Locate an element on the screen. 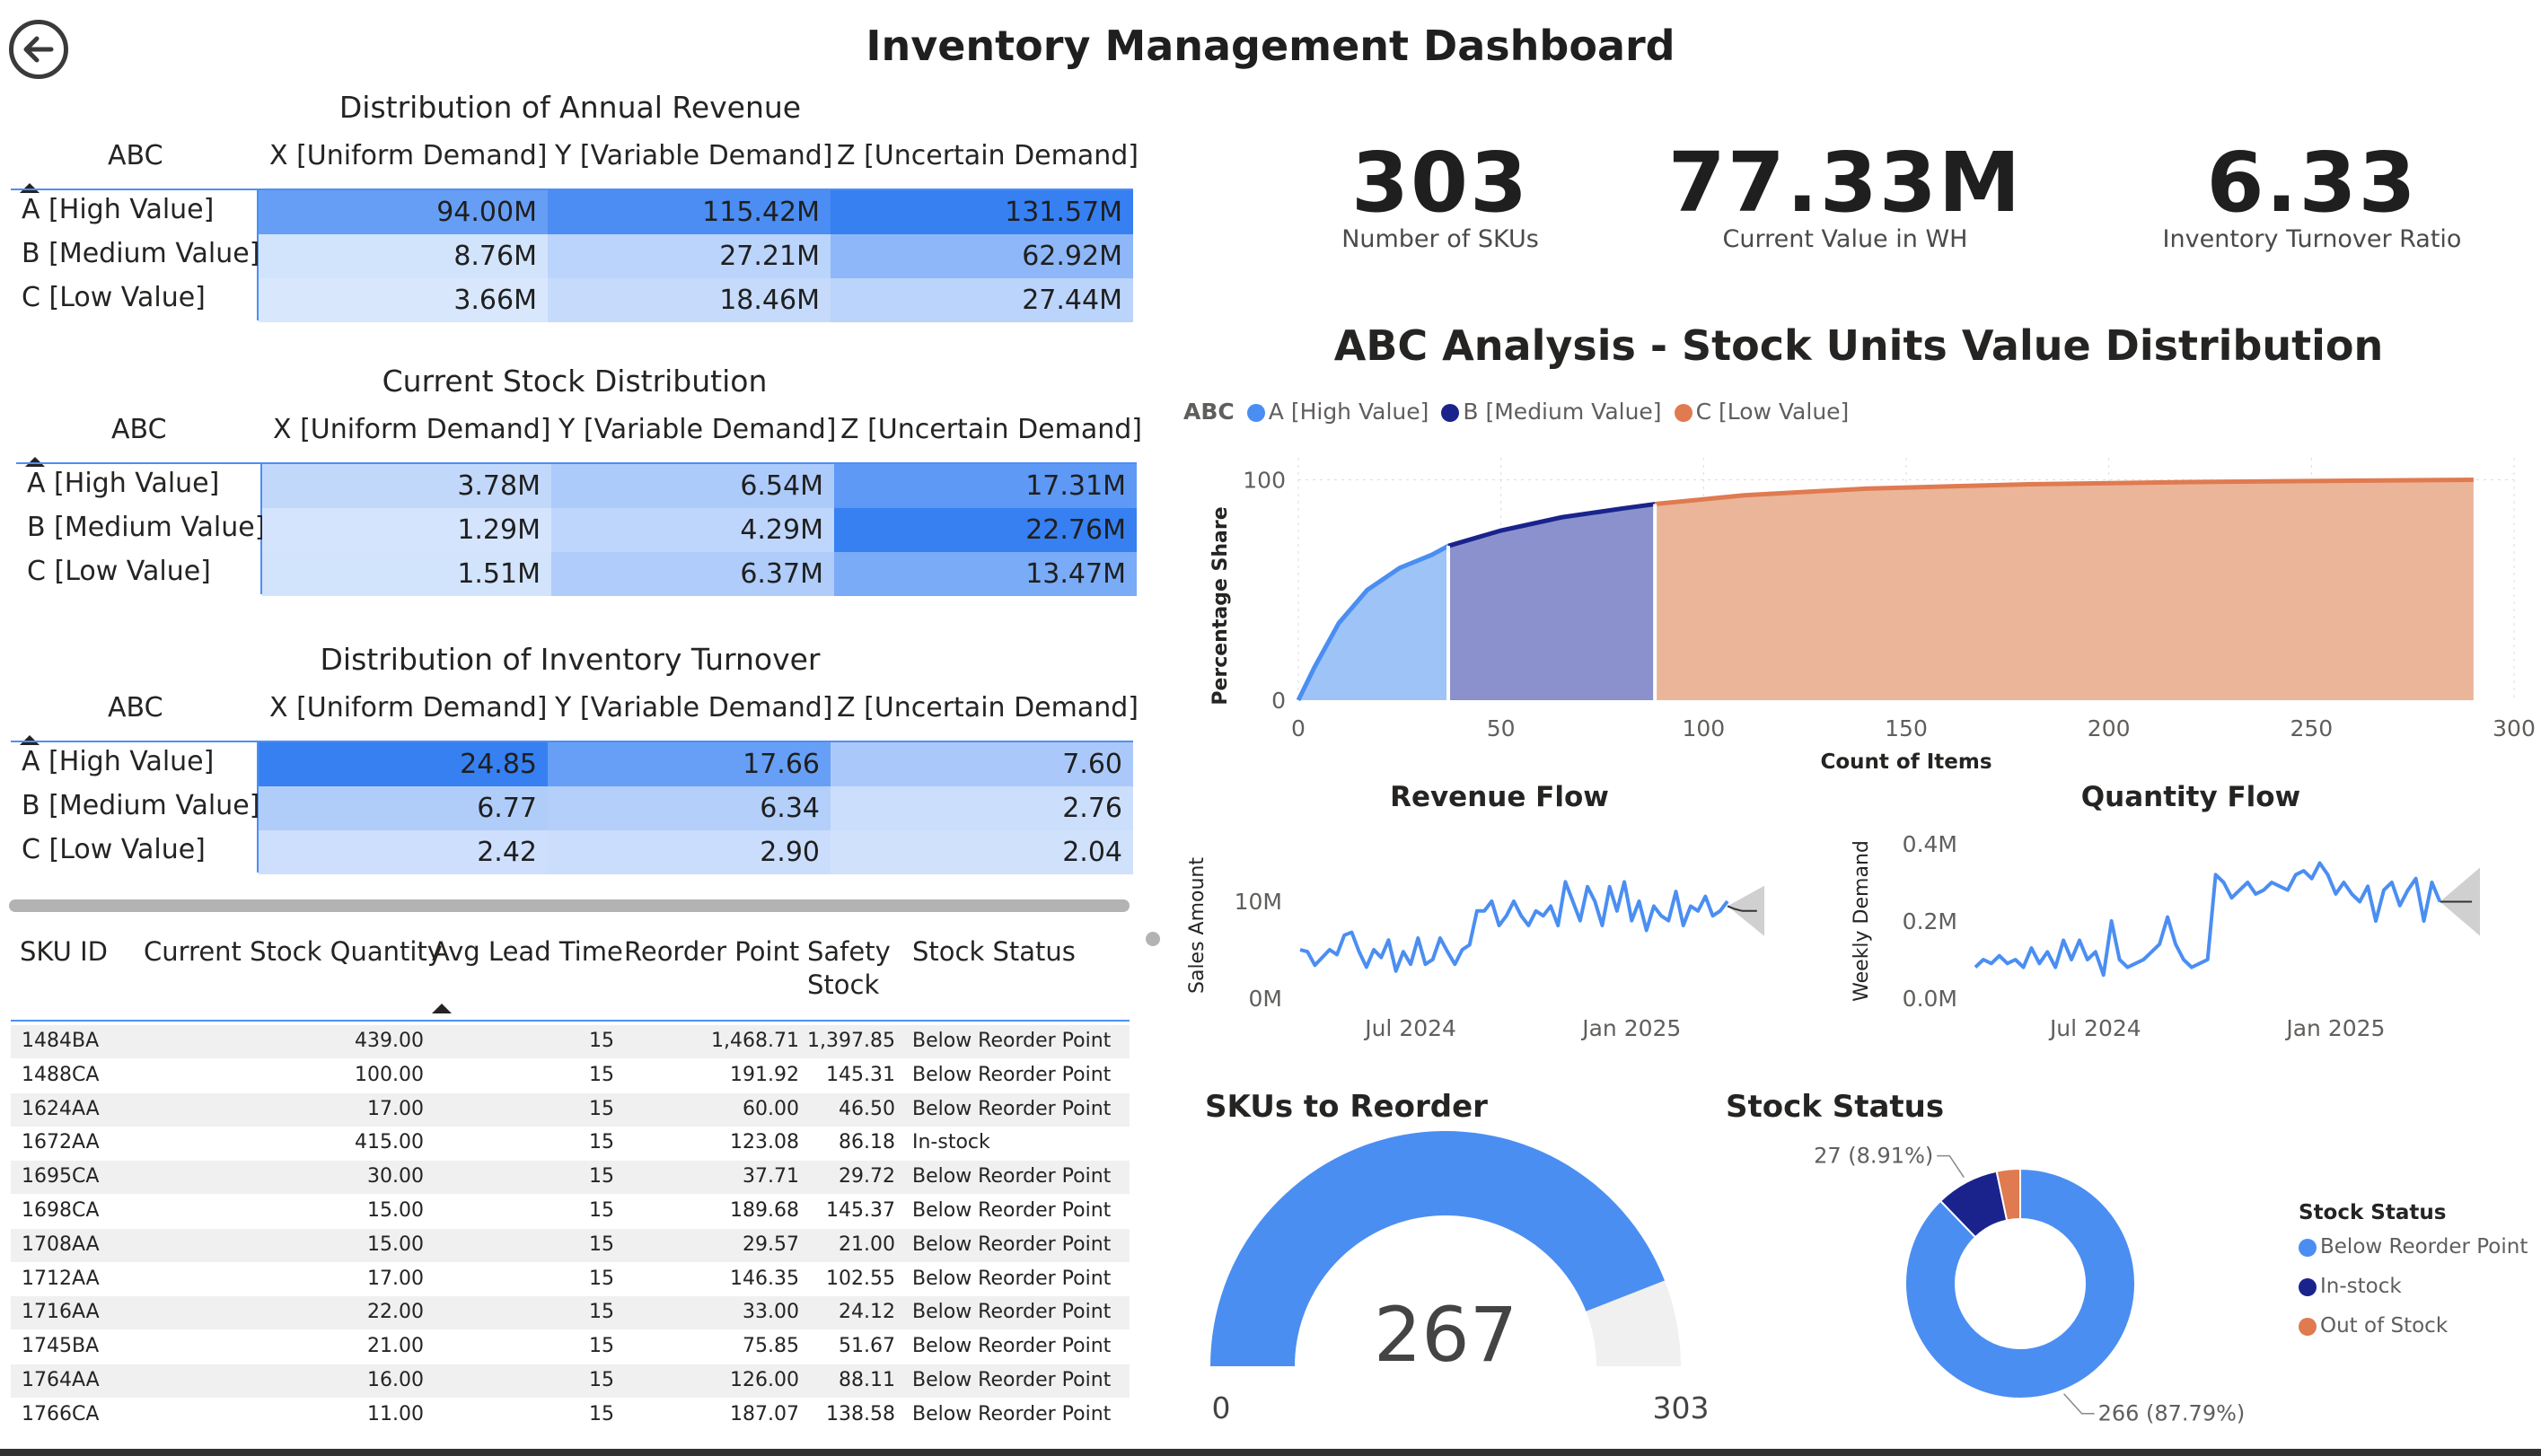 Image resolution: width=2541 pixels, height=1456 pixels. x-tick-label: 0 is located at coordinates (1298, 728).